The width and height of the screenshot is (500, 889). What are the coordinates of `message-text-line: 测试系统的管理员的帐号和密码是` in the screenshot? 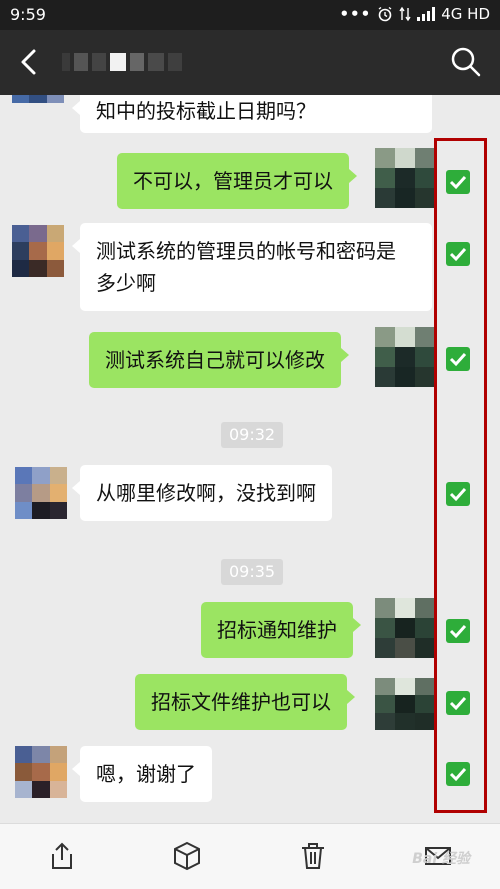 It's located at (246, 251).